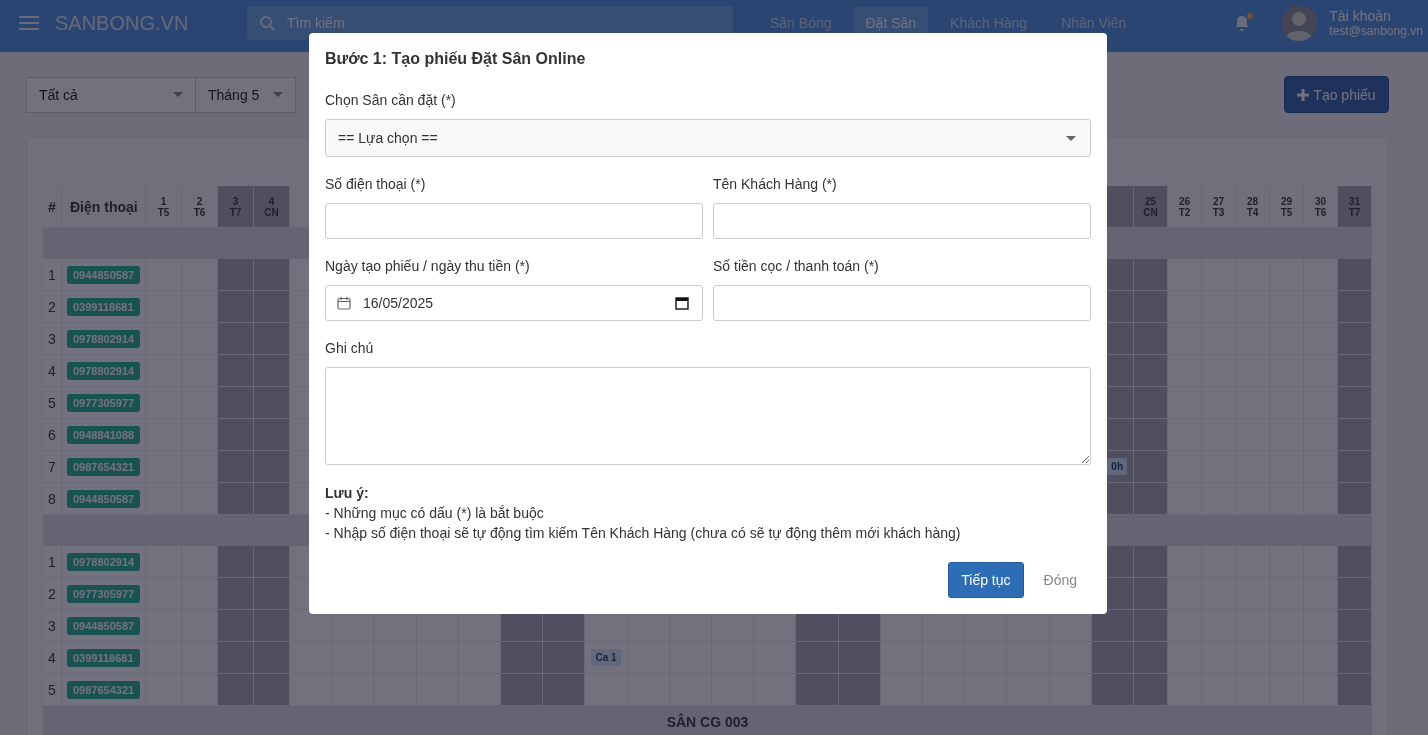 The height and width of the screenshot is (735, 1428). Describe the element at coordinates (391, 100) in the screenshot. I see `field-label: Chọn Sân cần đặt (*)` at that location.